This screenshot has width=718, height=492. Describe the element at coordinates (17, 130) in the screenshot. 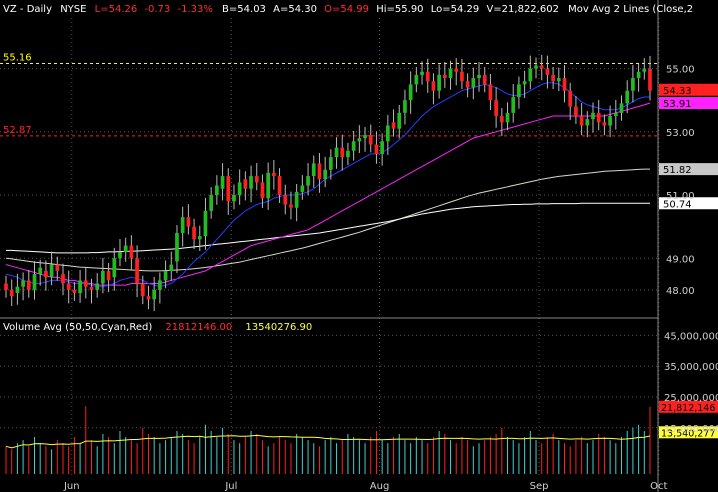

I see `level-label: 52.87` at that location.